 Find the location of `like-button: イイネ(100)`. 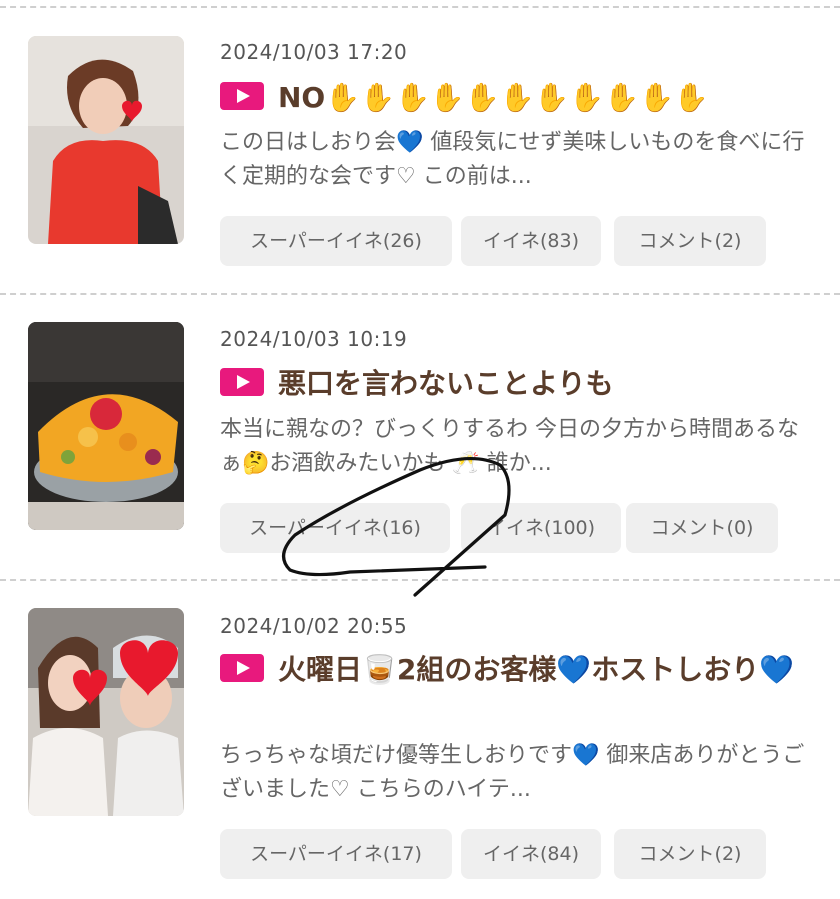

like-button: イイネ(100) is located at coordinates (541, 528).